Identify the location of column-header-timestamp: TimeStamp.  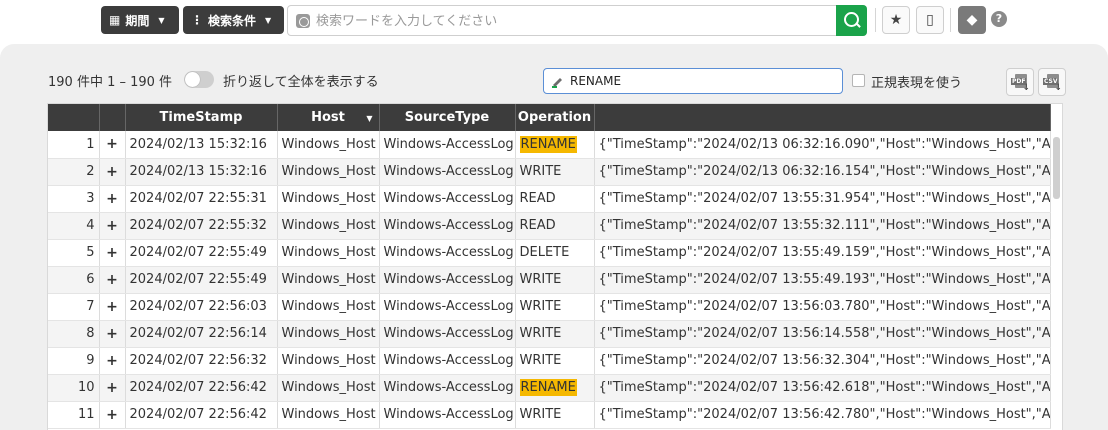
(201, 117).